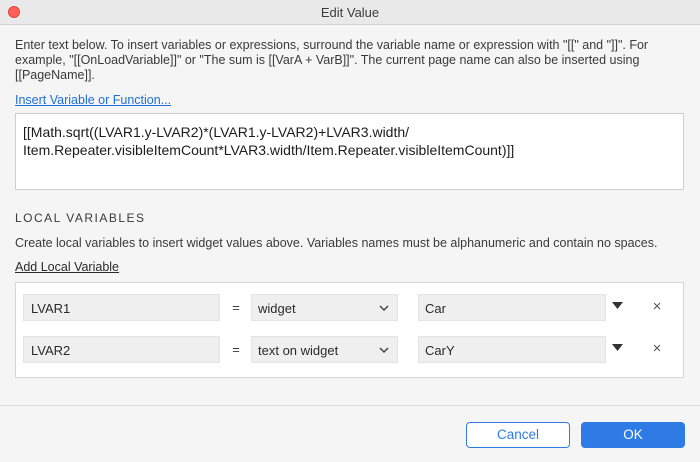 This screenshot has height=462, width=700. Describe the element at coordinates (324, 307) in the screenshot. I see `variable-type-select: widget` at that location.